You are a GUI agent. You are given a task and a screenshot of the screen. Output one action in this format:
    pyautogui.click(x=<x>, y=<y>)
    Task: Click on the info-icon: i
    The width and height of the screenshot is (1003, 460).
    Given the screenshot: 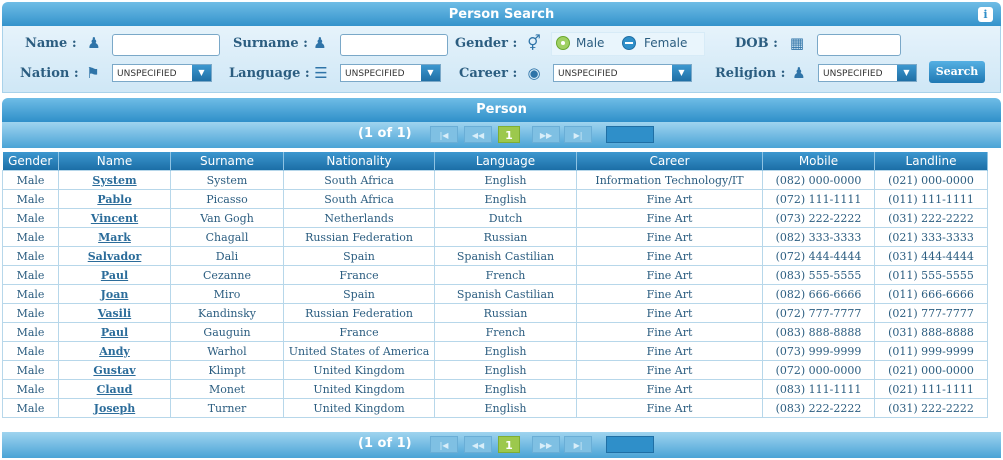 What is the action you would take?
    pyautogui.click(x=985, y=14)
    